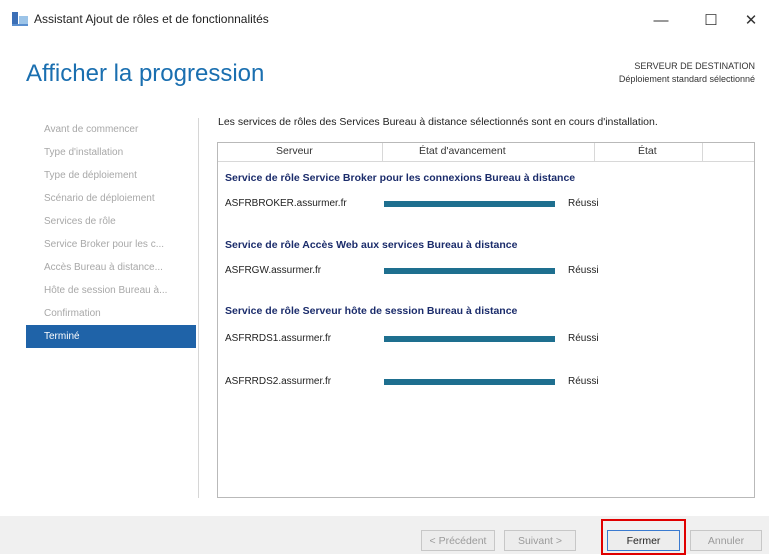 This screenshot has width=769, height=555. What do you see at coordinates (278, 338) in the screenshot?
I see `server-name: ASFRRDS1.assurmer.fr` at bounding box center [278, 338].